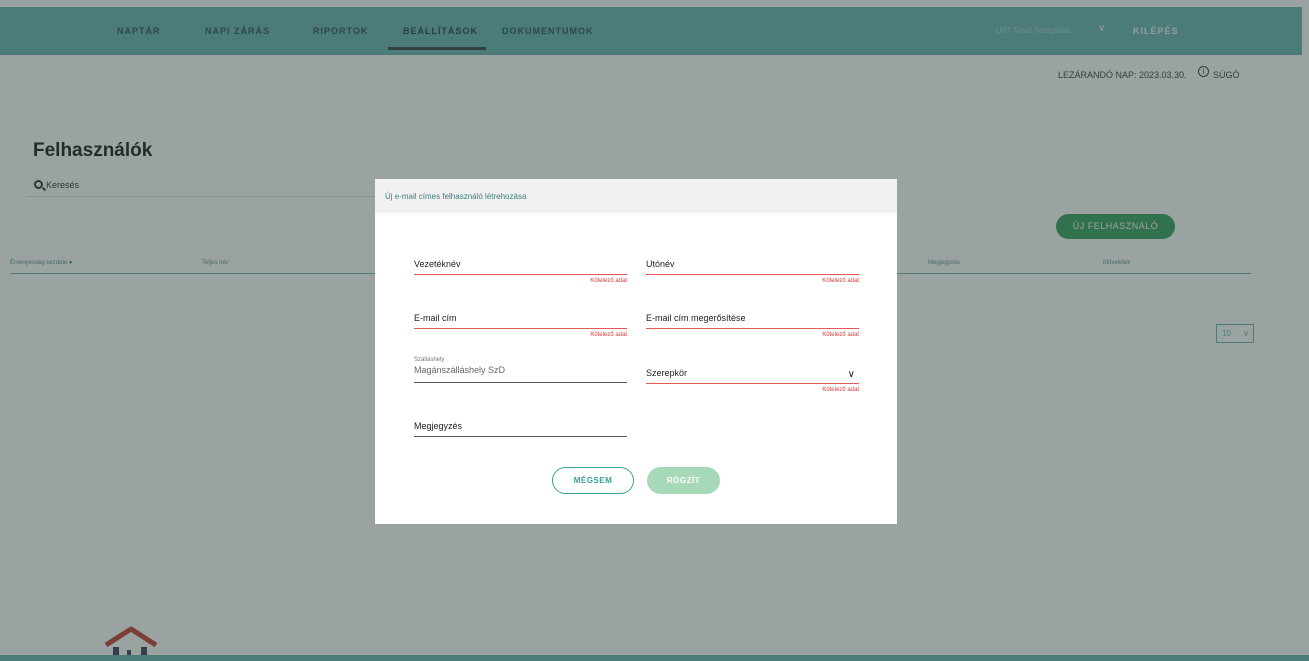 The height and width of the screenshot is (661, 1309). I want to click on dialog-header: Új e-mail címes felhasználó létrehozása, so click(636, 196).